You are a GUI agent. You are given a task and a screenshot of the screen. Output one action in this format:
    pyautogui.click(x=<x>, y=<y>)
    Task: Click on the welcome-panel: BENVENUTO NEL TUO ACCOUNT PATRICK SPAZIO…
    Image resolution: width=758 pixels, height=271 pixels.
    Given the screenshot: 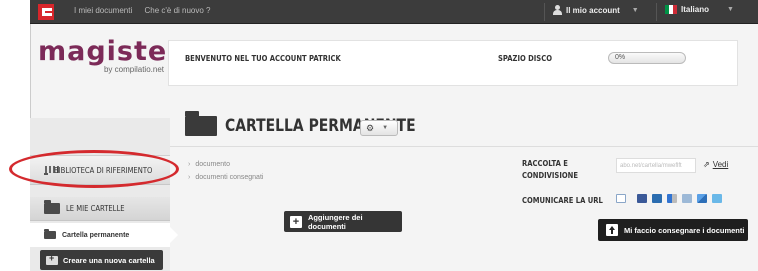 What is the action you would take?
    pyautogui.click(x=453, y=63)
    